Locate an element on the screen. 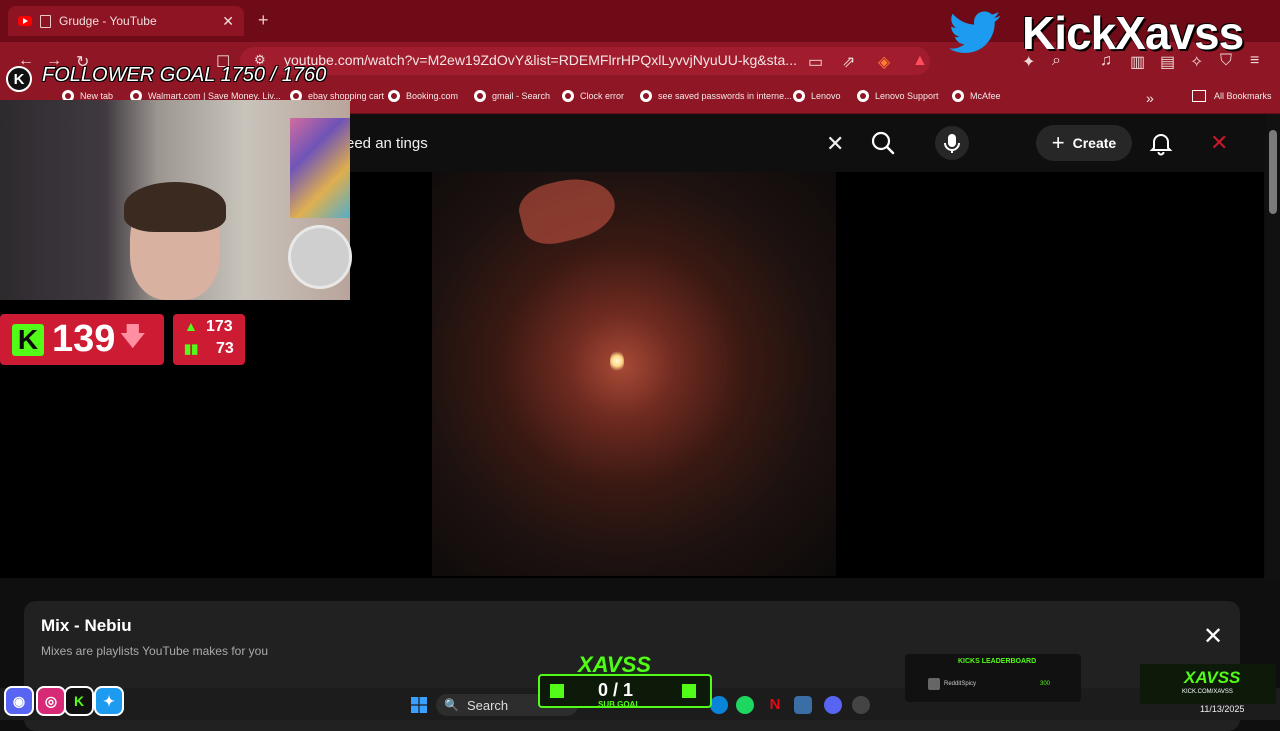 Image resolution: width=1280 pixels, height=731 pixels. bookmark-gmail-search: gmail - Search is located at coordinates (512, 96).